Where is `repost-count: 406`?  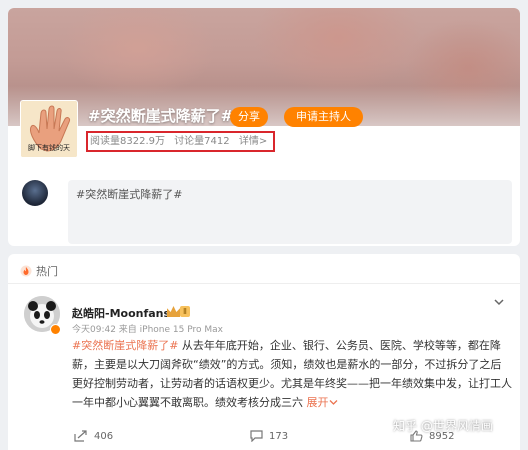
repost-count: 406 is located at coordinates (104, 436).